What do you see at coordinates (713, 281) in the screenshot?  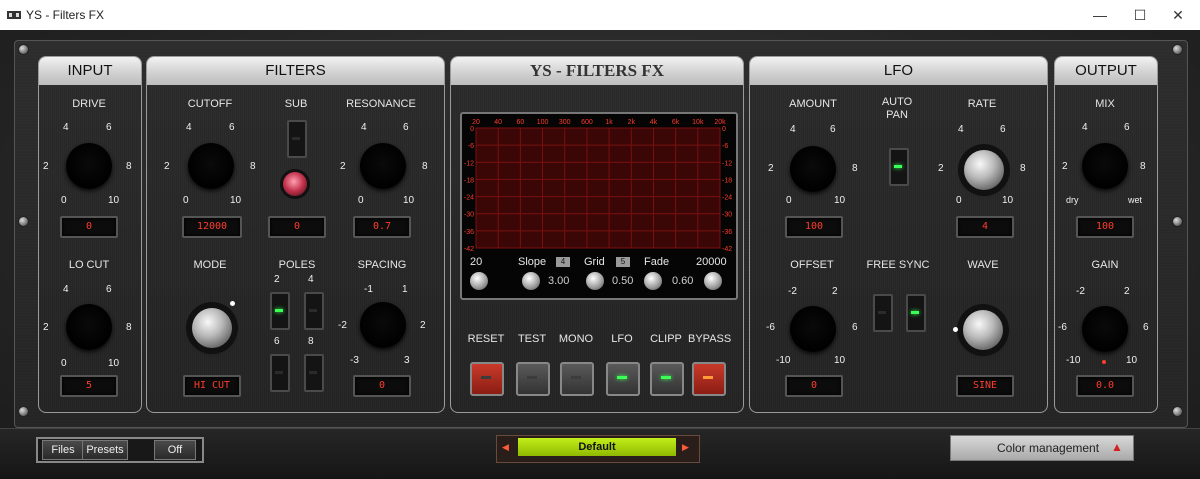 I see `range-high-knob` at bounding box center [713, 281].